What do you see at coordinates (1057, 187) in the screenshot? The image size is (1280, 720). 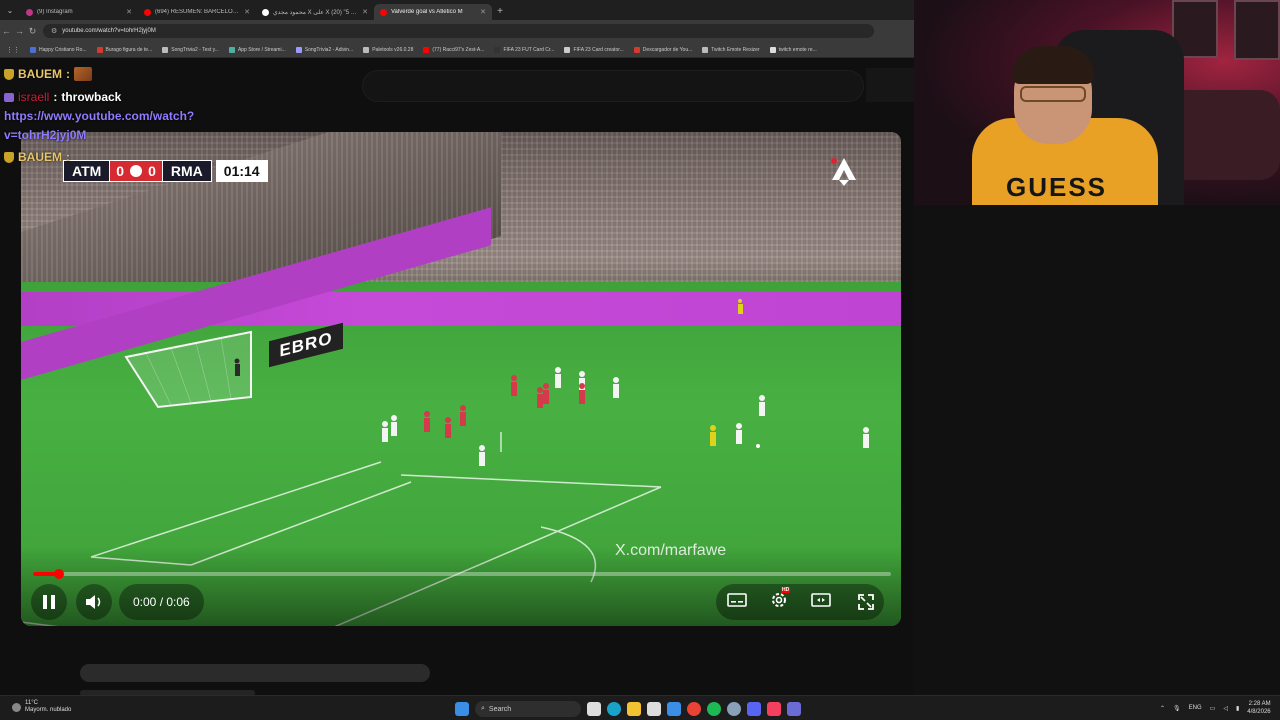 I see `shirt-text: GUESS` at bounding box center [1057, 187].